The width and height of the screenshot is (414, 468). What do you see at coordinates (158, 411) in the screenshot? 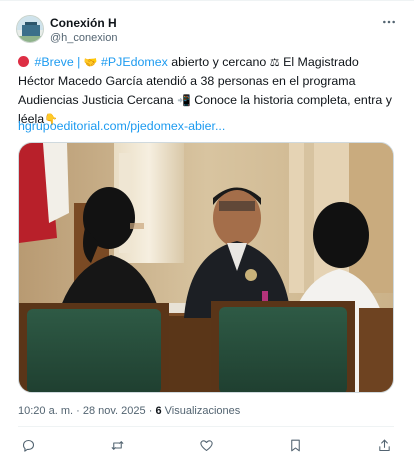
I see `views-count: 6` at bounding box center [158, 411].